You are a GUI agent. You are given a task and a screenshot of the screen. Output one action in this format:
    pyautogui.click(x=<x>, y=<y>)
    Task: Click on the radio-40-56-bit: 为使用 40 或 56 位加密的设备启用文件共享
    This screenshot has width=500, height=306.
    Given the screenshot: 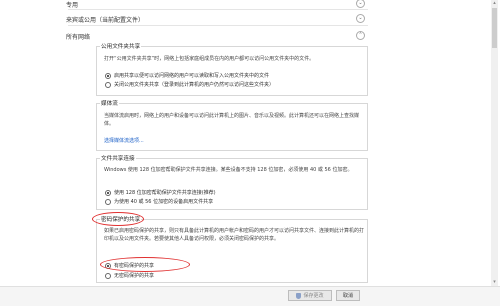 What is the action you would take?
    pyautogui.click(x=159, y=201)
    